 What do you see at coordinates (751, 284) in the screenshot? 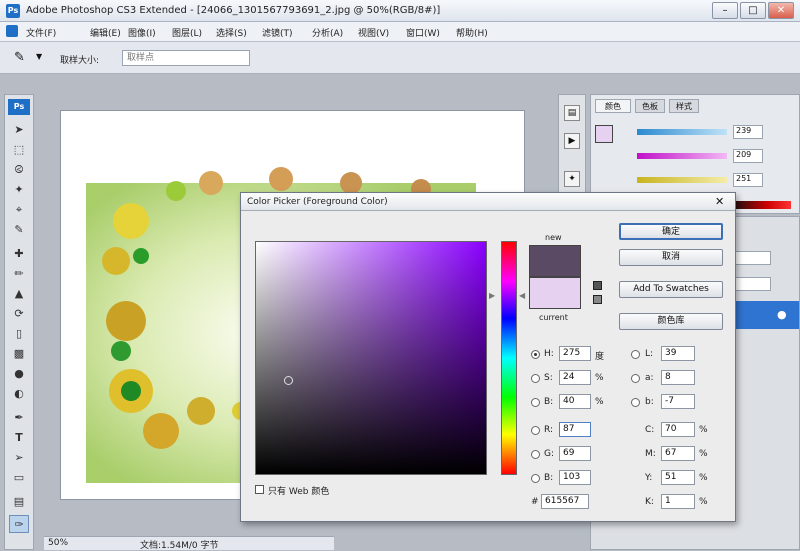
I see `fill-field` at bounding box center [751, 284].